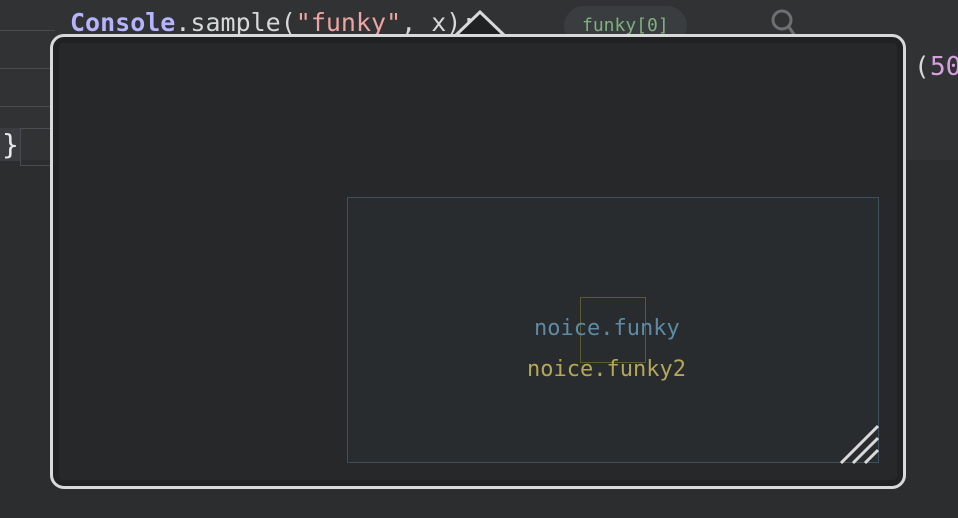 This screenshot has height=518, width=958. I want to click on resize-handle-icon, so click(859, 444).